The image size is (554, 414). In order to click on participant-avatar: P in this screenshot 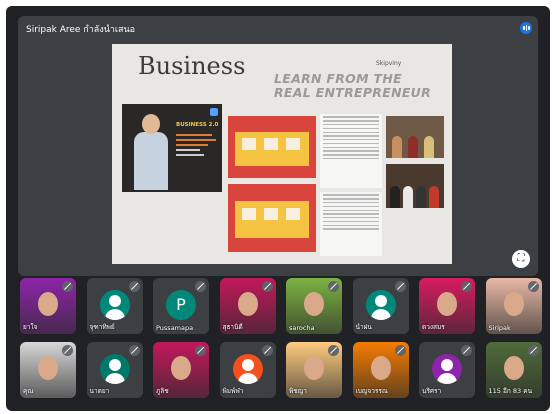, I will do `click(181, 305)`.